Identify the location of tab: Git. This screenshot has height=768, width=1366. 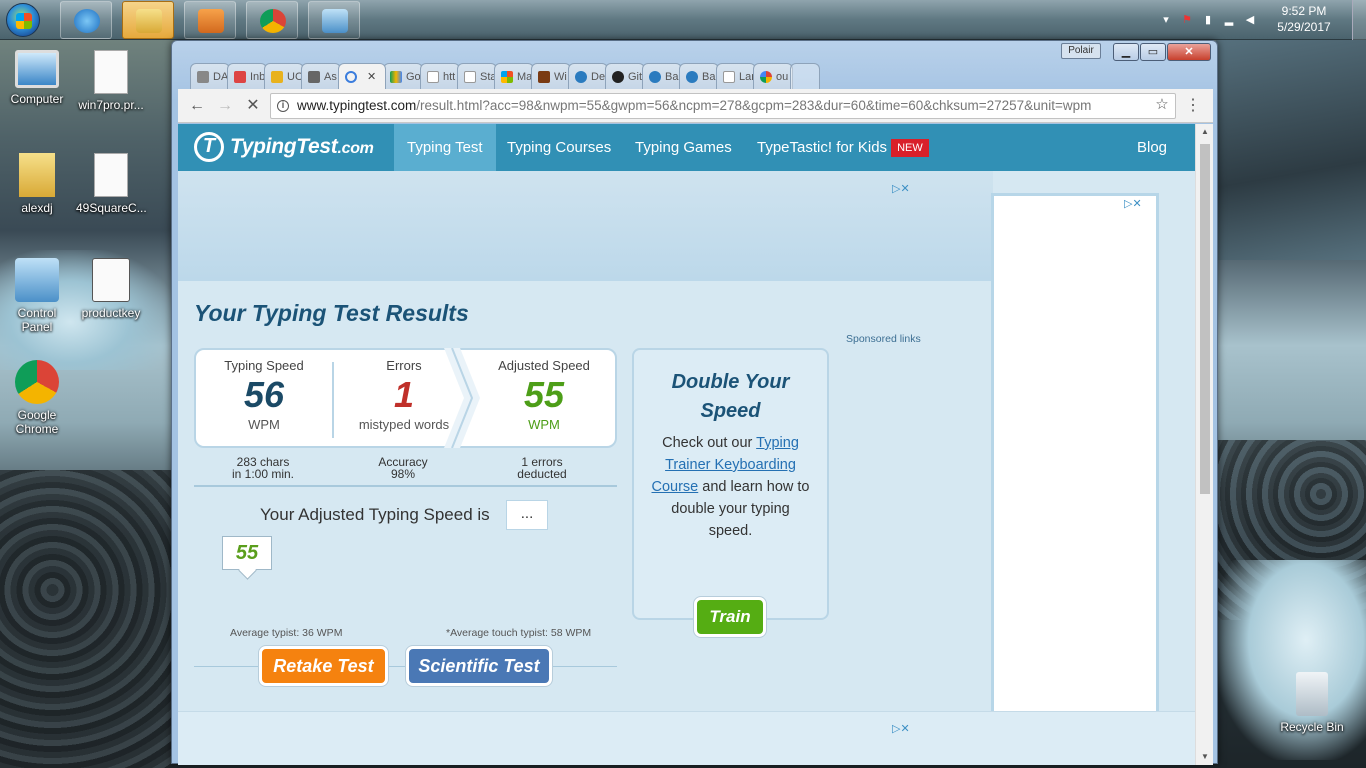
(625, 76).